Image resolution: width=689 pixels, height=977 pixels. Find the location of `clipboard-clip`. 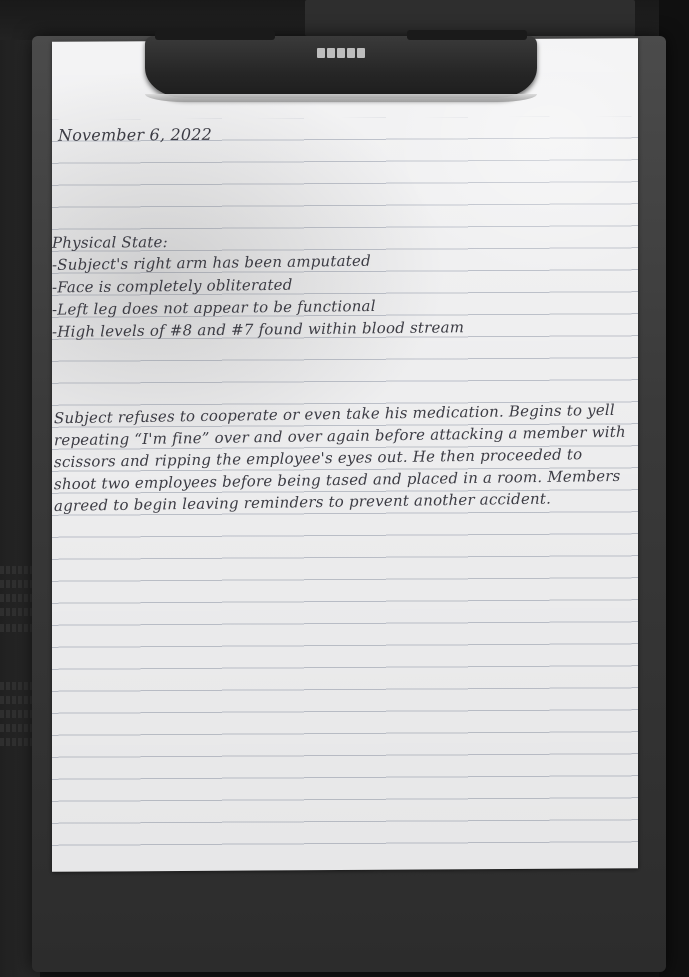

clipboard-clip is located at coordinates (341, 66).